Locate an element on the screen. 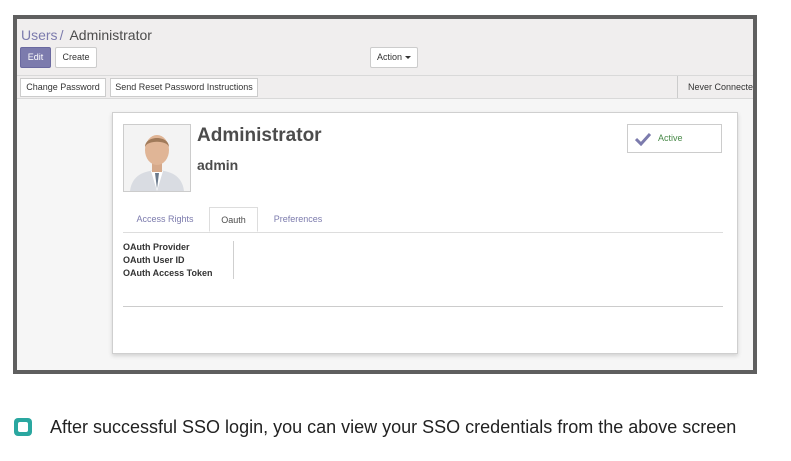 The width and height of the screenshot is (791, 461). oauth-provider-label: OAuth Provider is located at coordinates (156, 247).